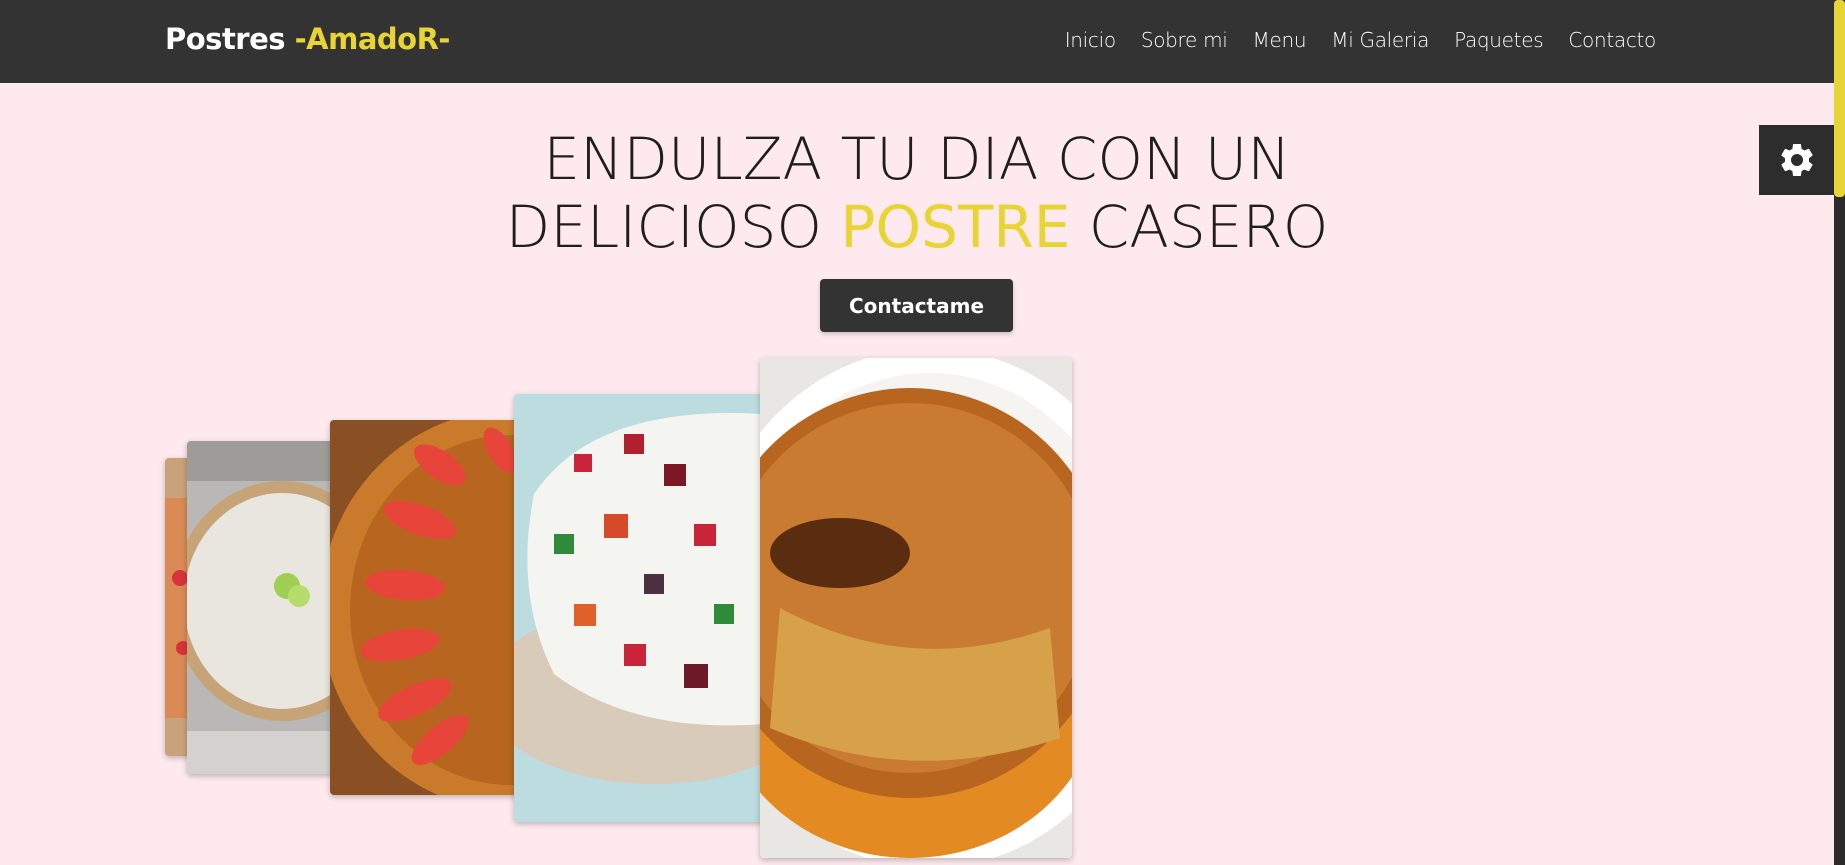 Image resolution: width=1845 pixels, height=865 pixels. Describe the element at coordinates (955, 227) in the screenshot. I see `hero-accent-word: POSTRE` at that location.